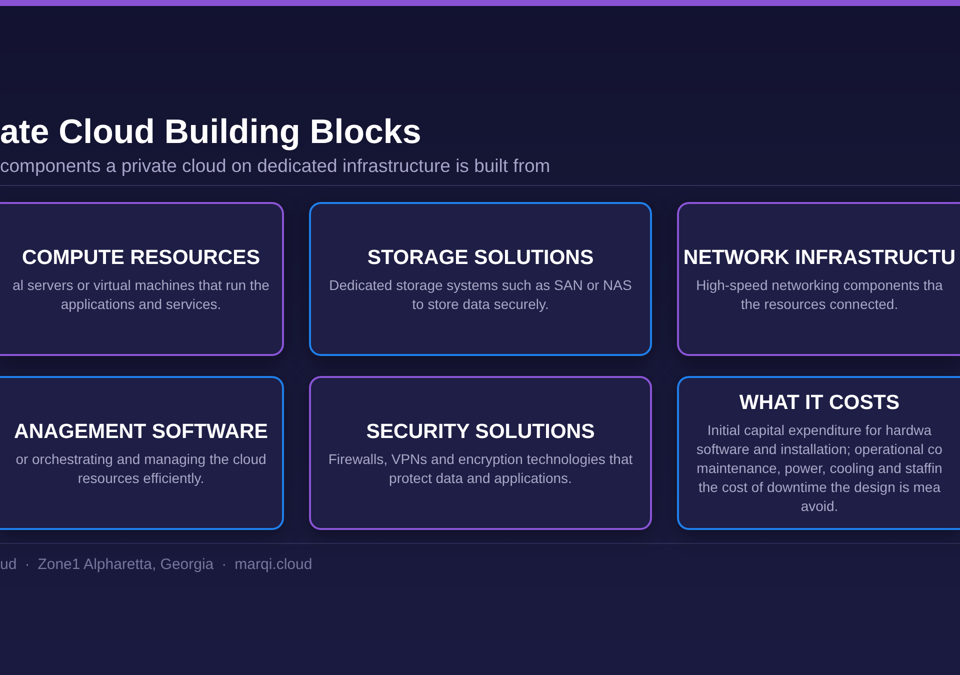 The width and height of the screenshot is (960, 675). What do you see at coordinates (141, 295) in the screenshot?
I see `card-description: al servers or virtual machines that run the applications and services.` at bounding box center [141, 295].